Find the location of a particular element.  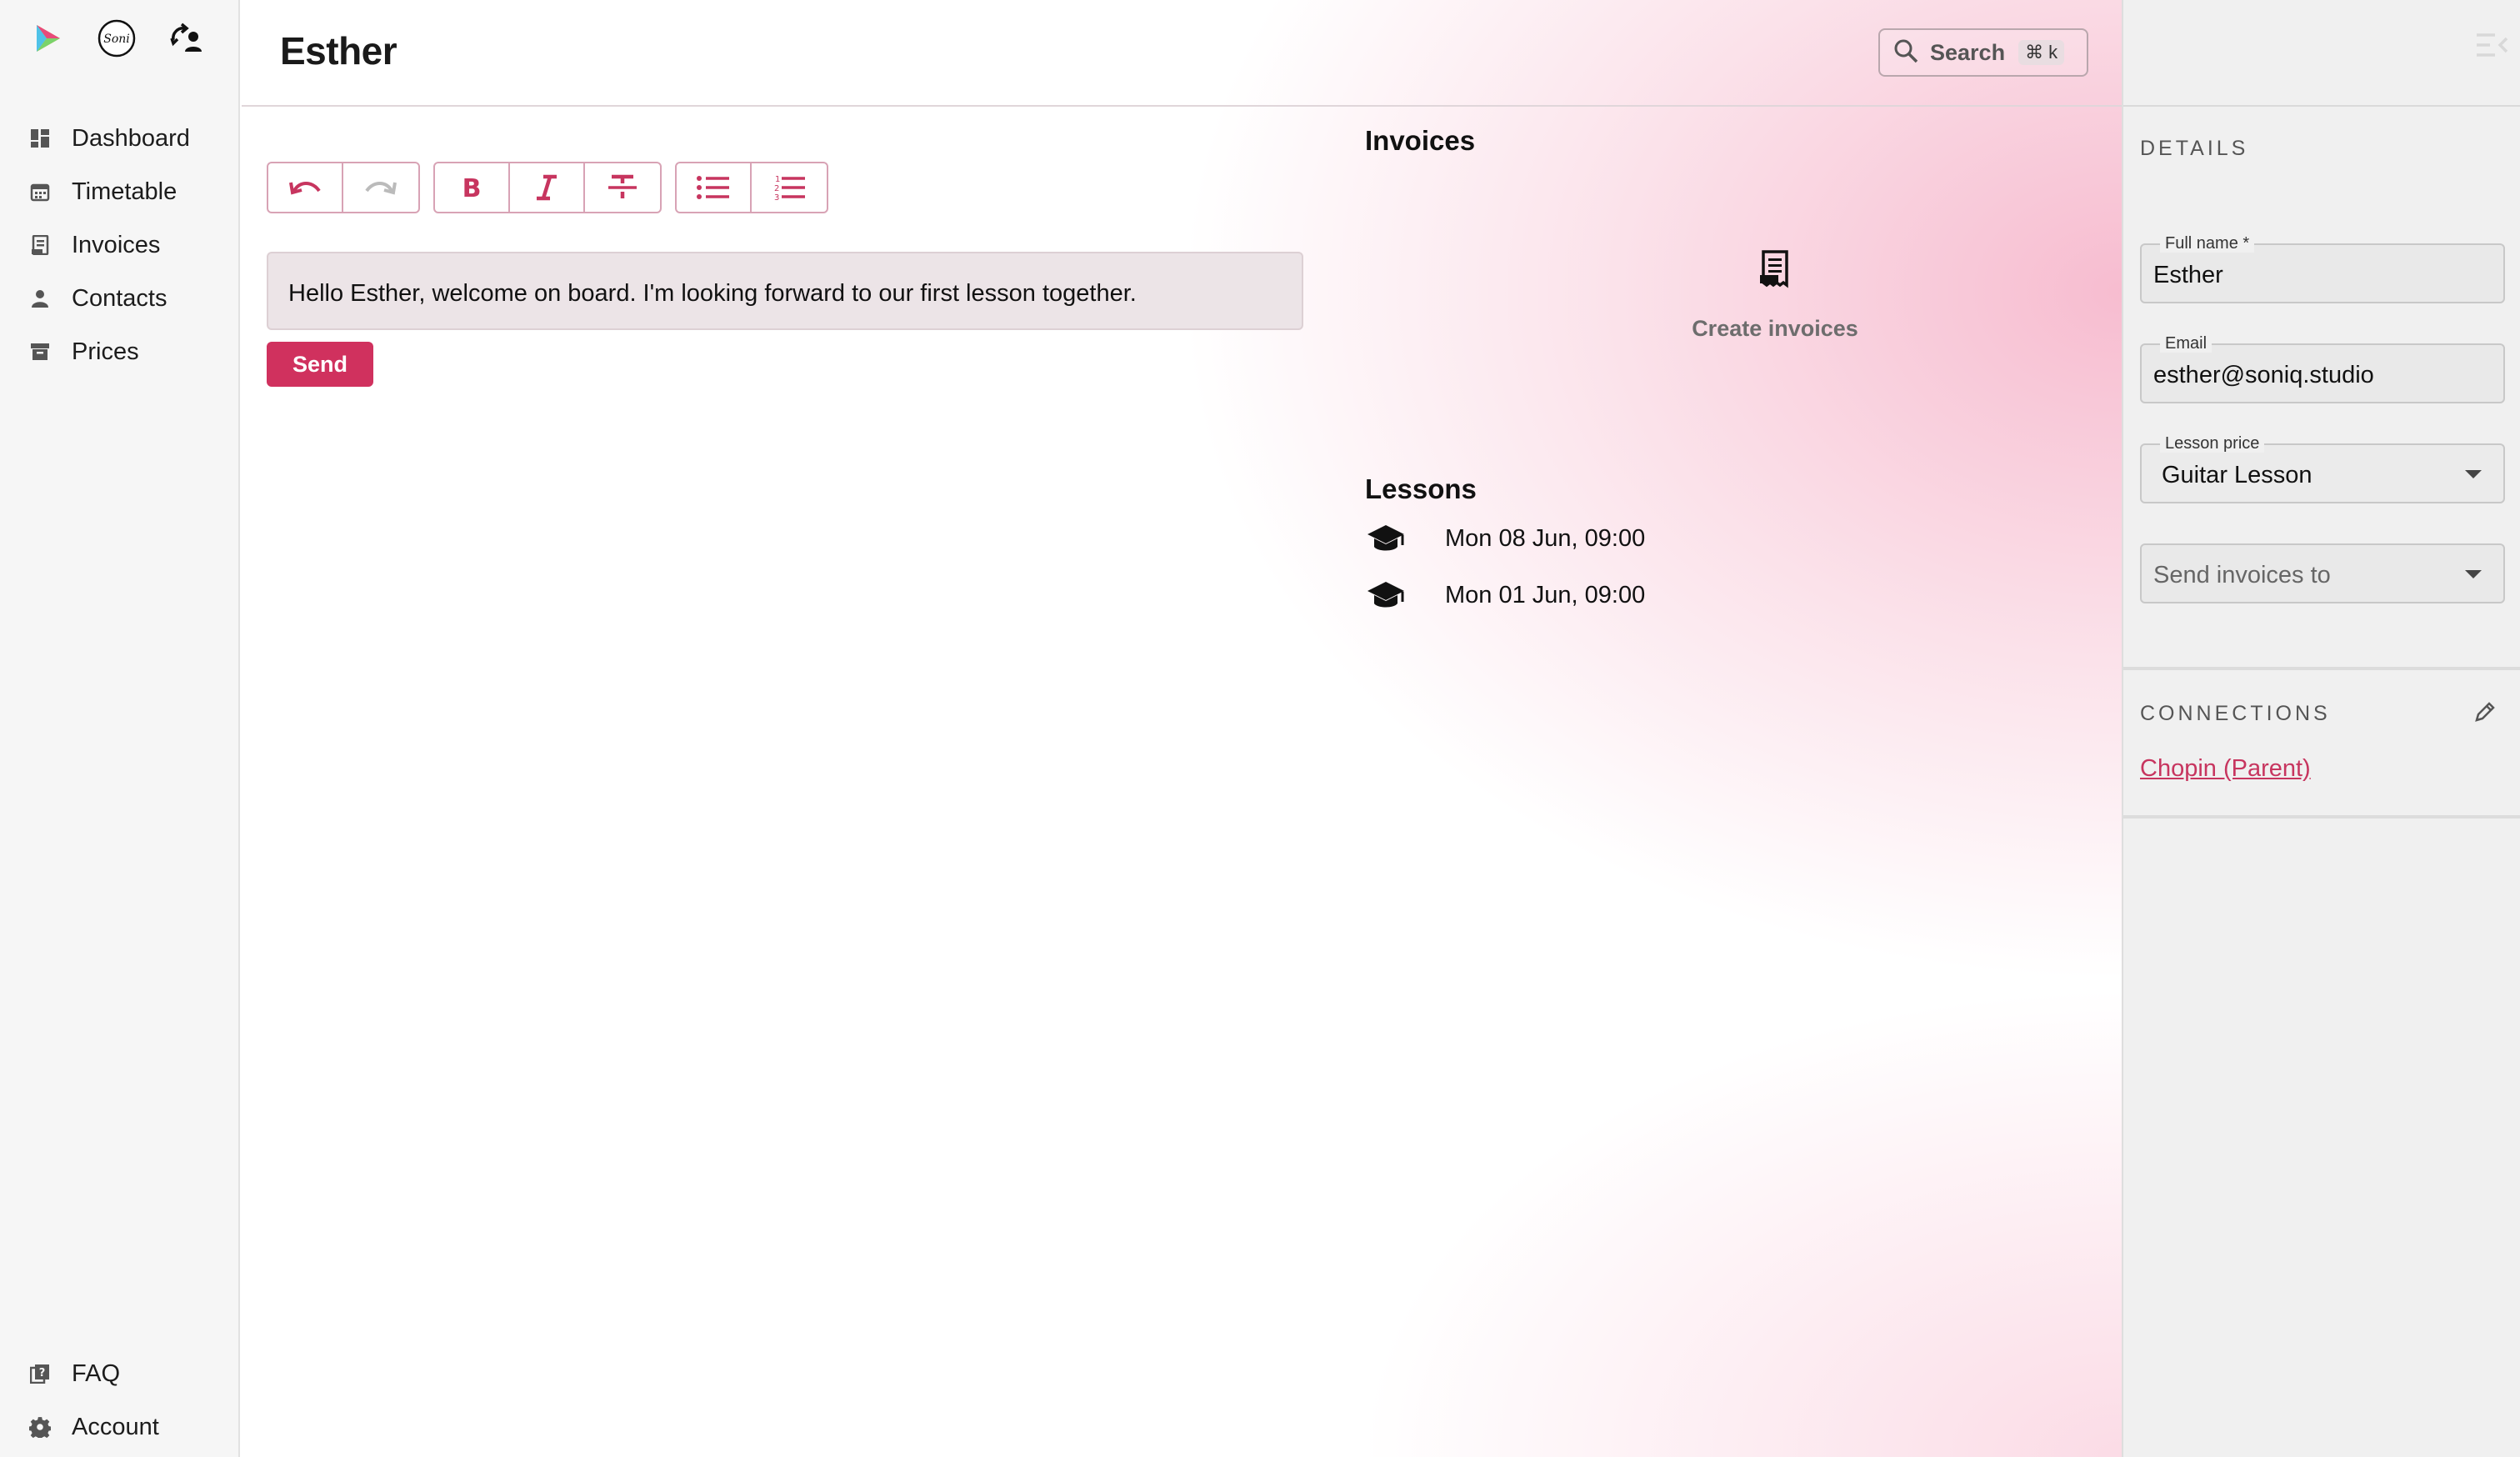

play-logo-icon is located at coordinates (47, 38).